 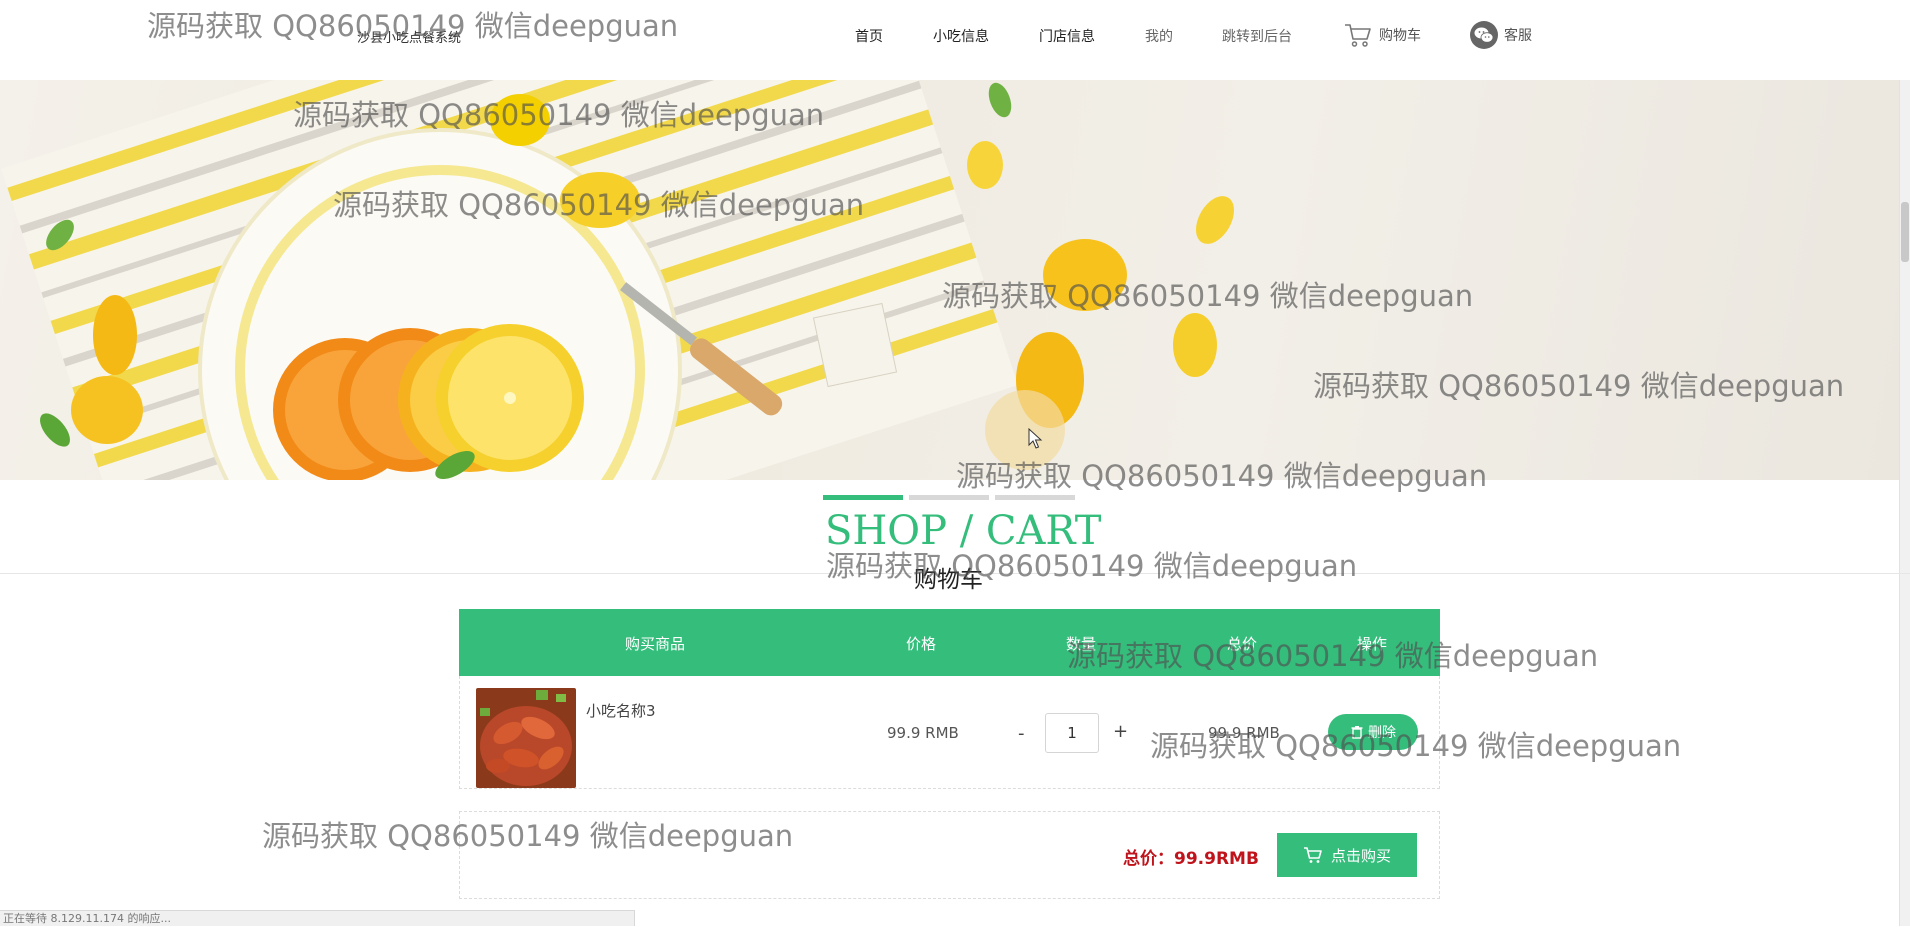 I want to click on col-action: 操作, so click(x=1372, y=644).